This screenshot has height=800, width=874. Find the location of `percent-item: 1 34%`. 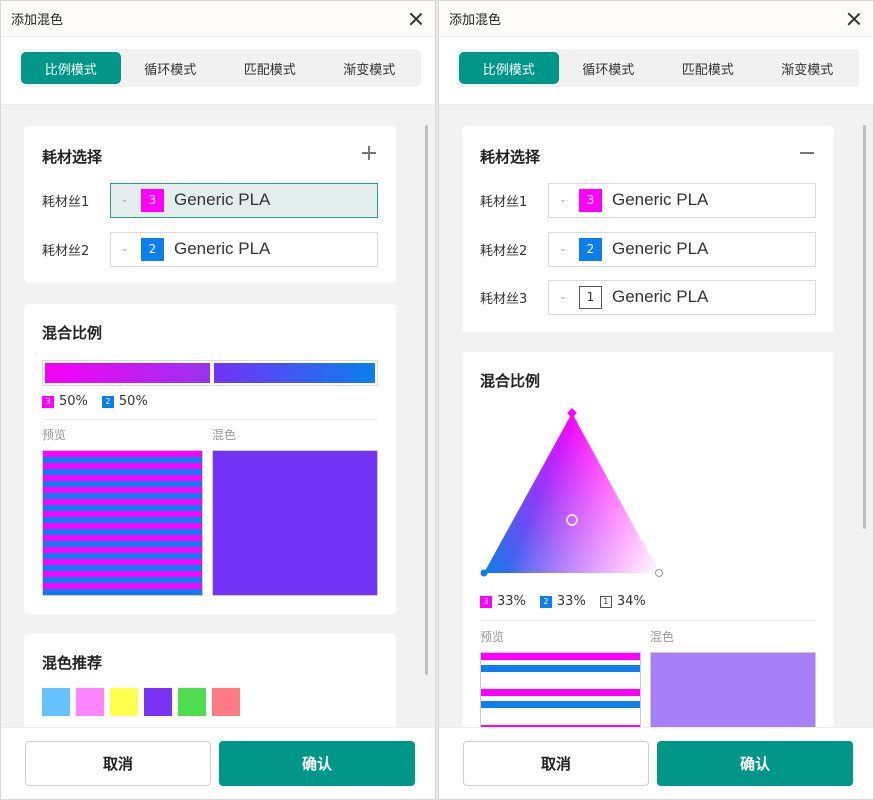

percent-item: 1 34% is located at coordinates (622, 601).